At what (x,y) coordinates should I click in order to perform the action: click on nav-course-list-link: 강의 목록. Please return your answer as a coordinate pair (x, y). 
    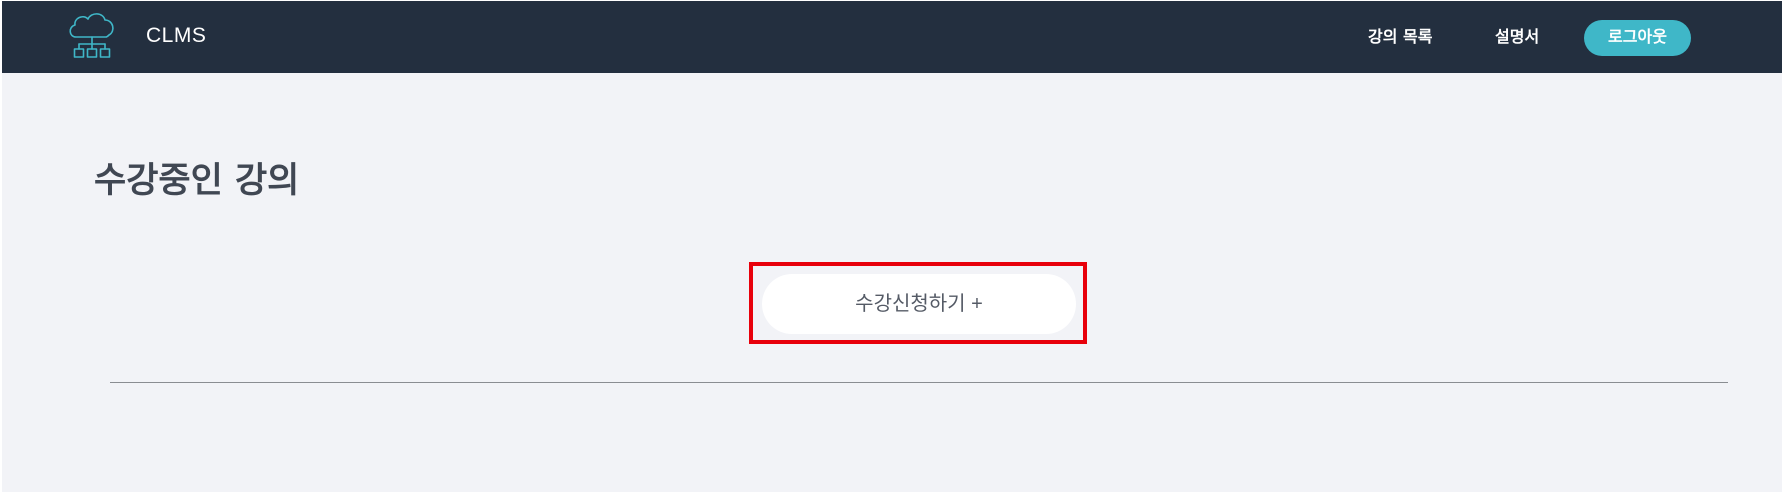
    Looking at the image, I should click on (1400, 37).